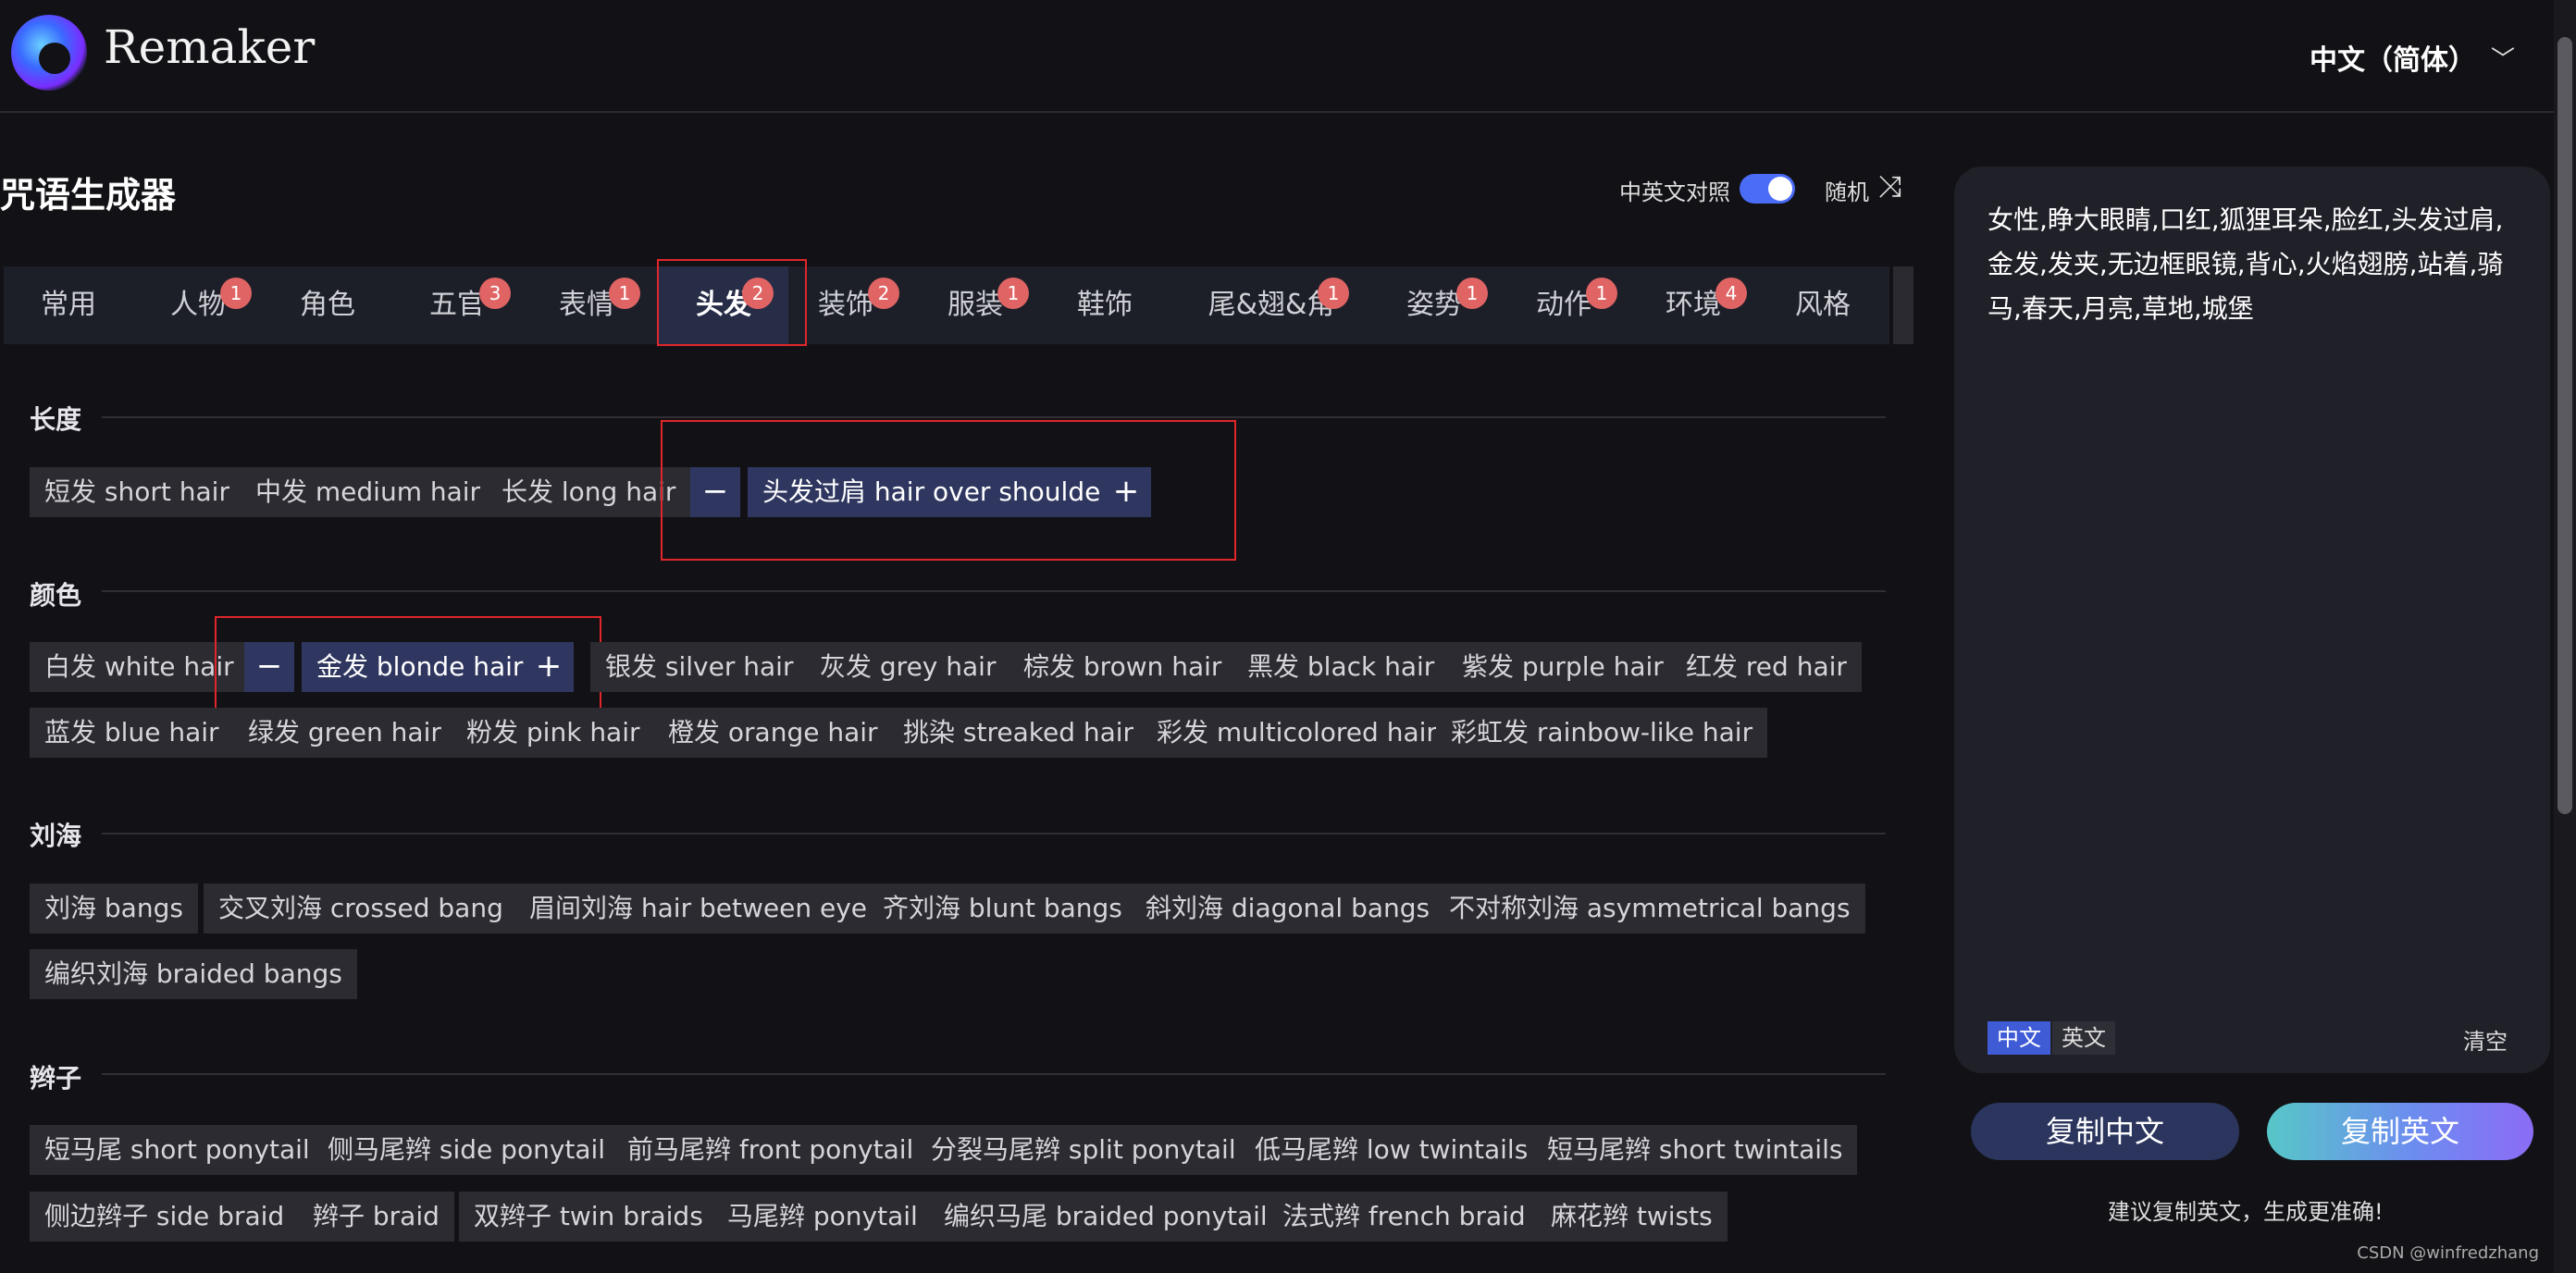  What do you see at coordinates (1563, 667) in the screenshot?
I see `chip-purple-hair: 紫发 purple hair` at bounding box center [1563, 667].